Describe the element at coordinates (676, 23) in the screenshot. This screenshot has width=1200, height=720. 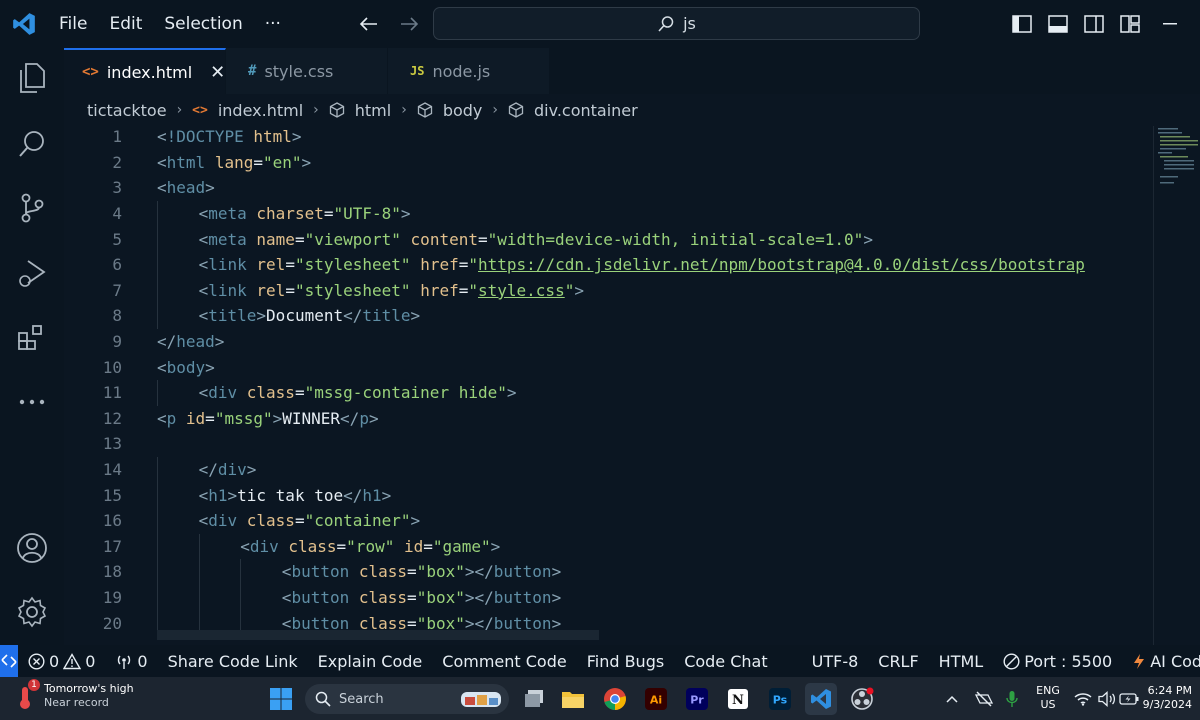
I see `command-center-search: js` at that location.